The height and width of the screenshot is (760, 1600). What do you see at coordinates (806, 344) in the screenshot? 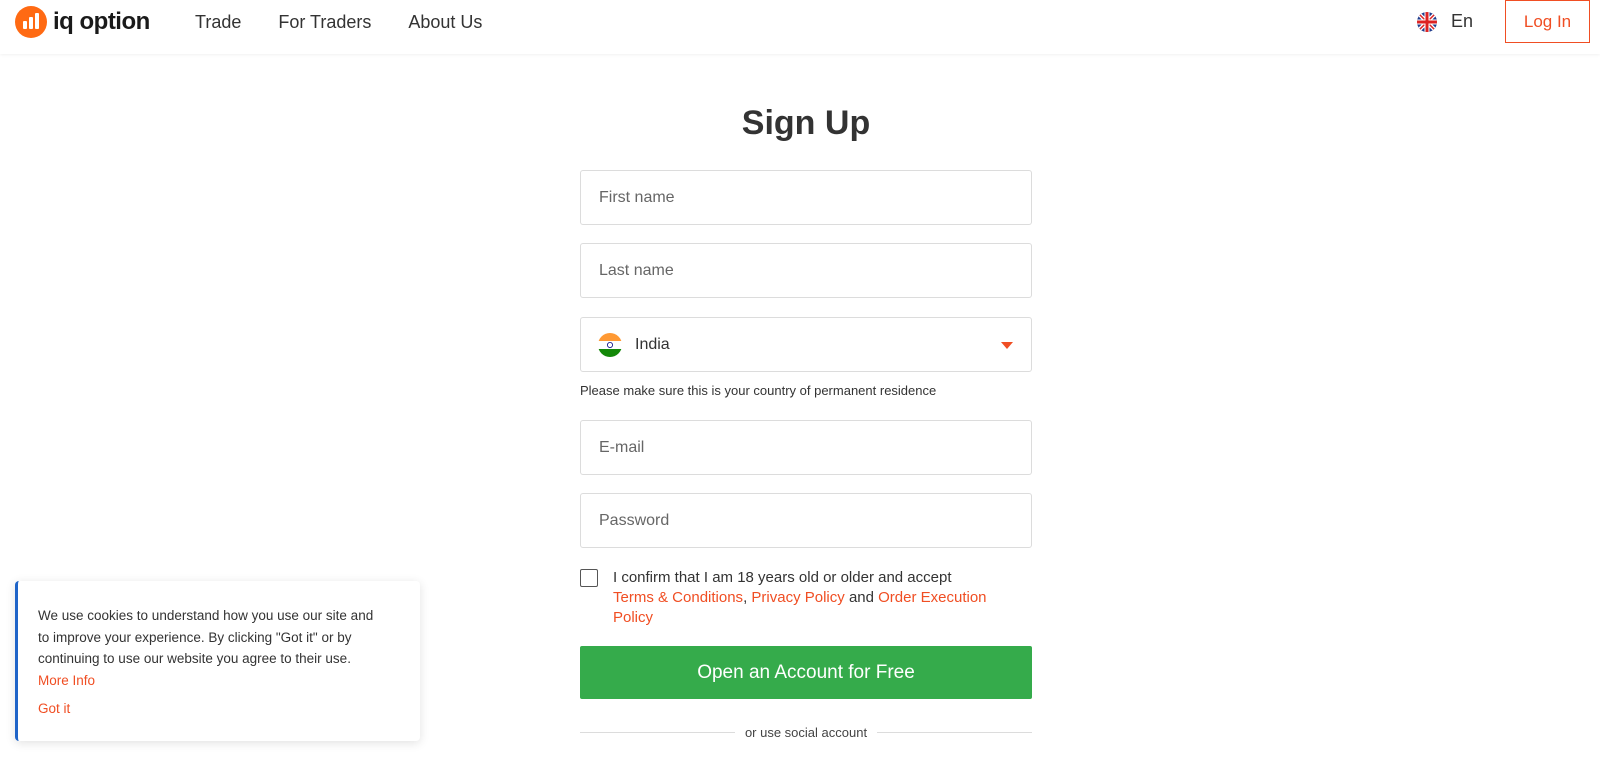
I see `country-select: India` at bounding box center [806, 344].